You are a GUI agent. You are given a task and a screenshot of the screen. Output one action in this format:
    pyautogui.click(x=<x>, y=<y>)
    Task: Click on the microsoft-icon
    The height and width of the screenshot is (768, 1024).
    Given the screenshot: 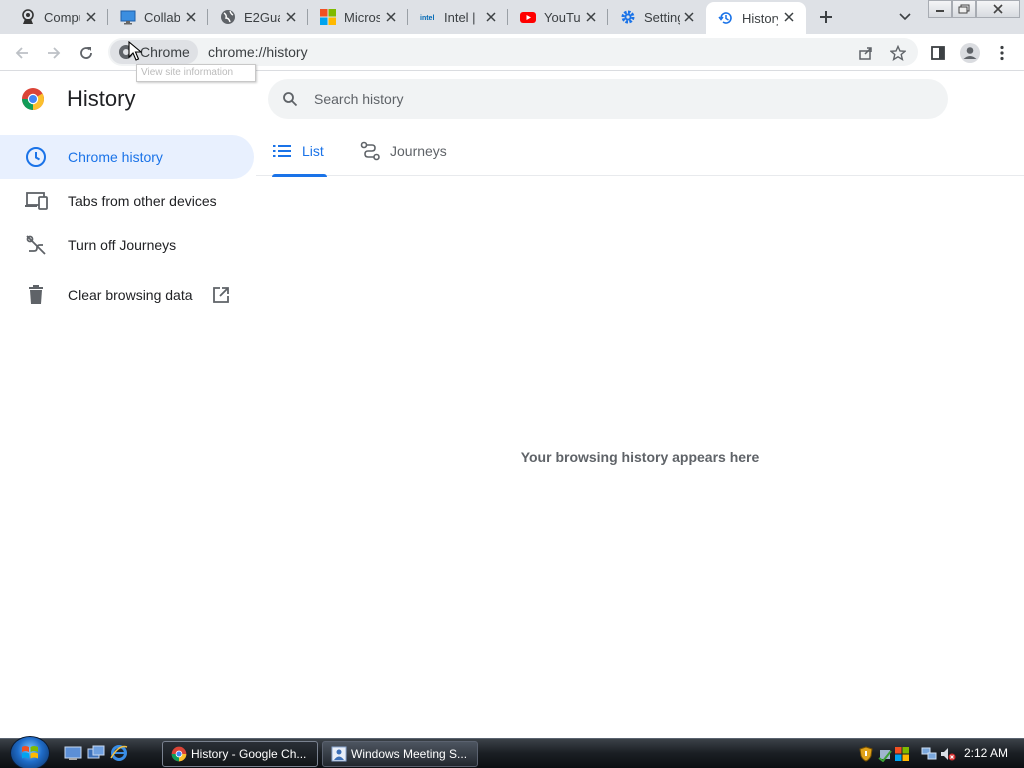 What is the action you would take?
    pyautogui.click(x=328, y=17)
    